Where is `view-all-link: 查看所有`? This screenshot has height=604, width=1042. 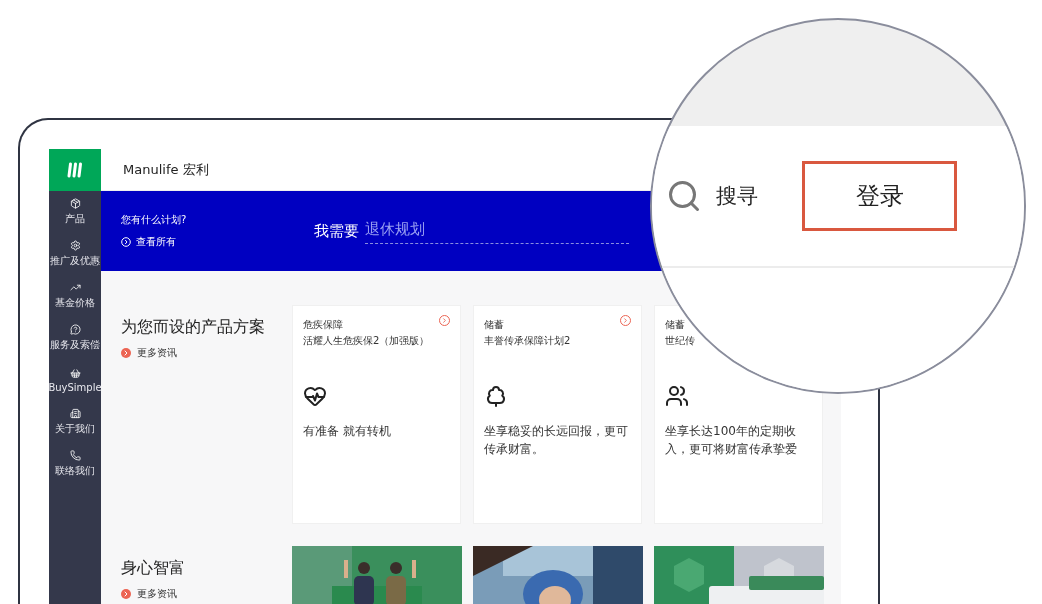
view-all-link: 查看所有 is located at coordinates (154, 242).